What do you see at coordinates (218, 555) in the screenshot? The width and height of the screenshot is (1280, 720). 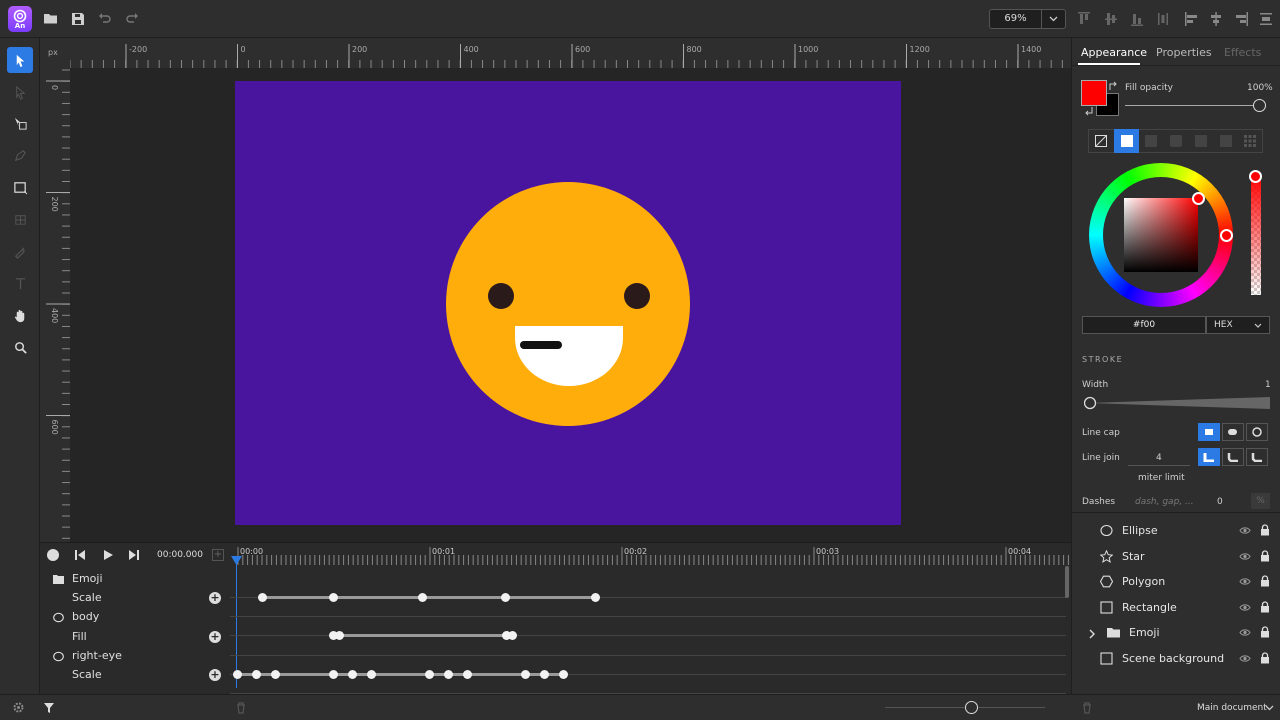 I see `add-keyframe-button: +` at bounding box center [218, 555].